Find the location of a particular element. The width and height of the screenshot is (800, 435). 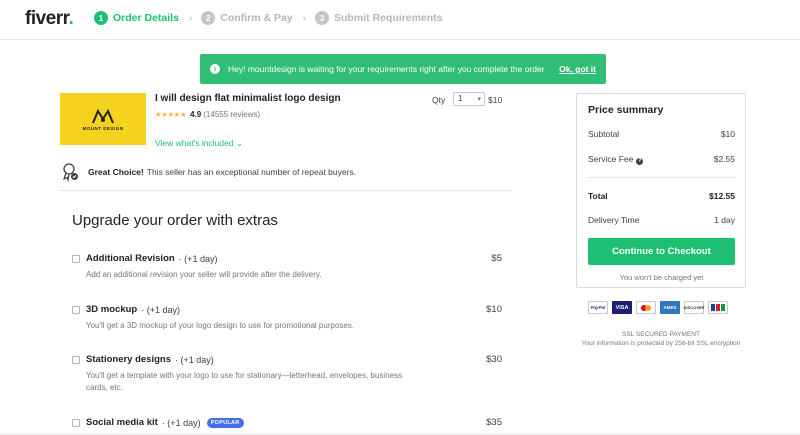

logo-text: fiverr is located at coordinates (47, 18).